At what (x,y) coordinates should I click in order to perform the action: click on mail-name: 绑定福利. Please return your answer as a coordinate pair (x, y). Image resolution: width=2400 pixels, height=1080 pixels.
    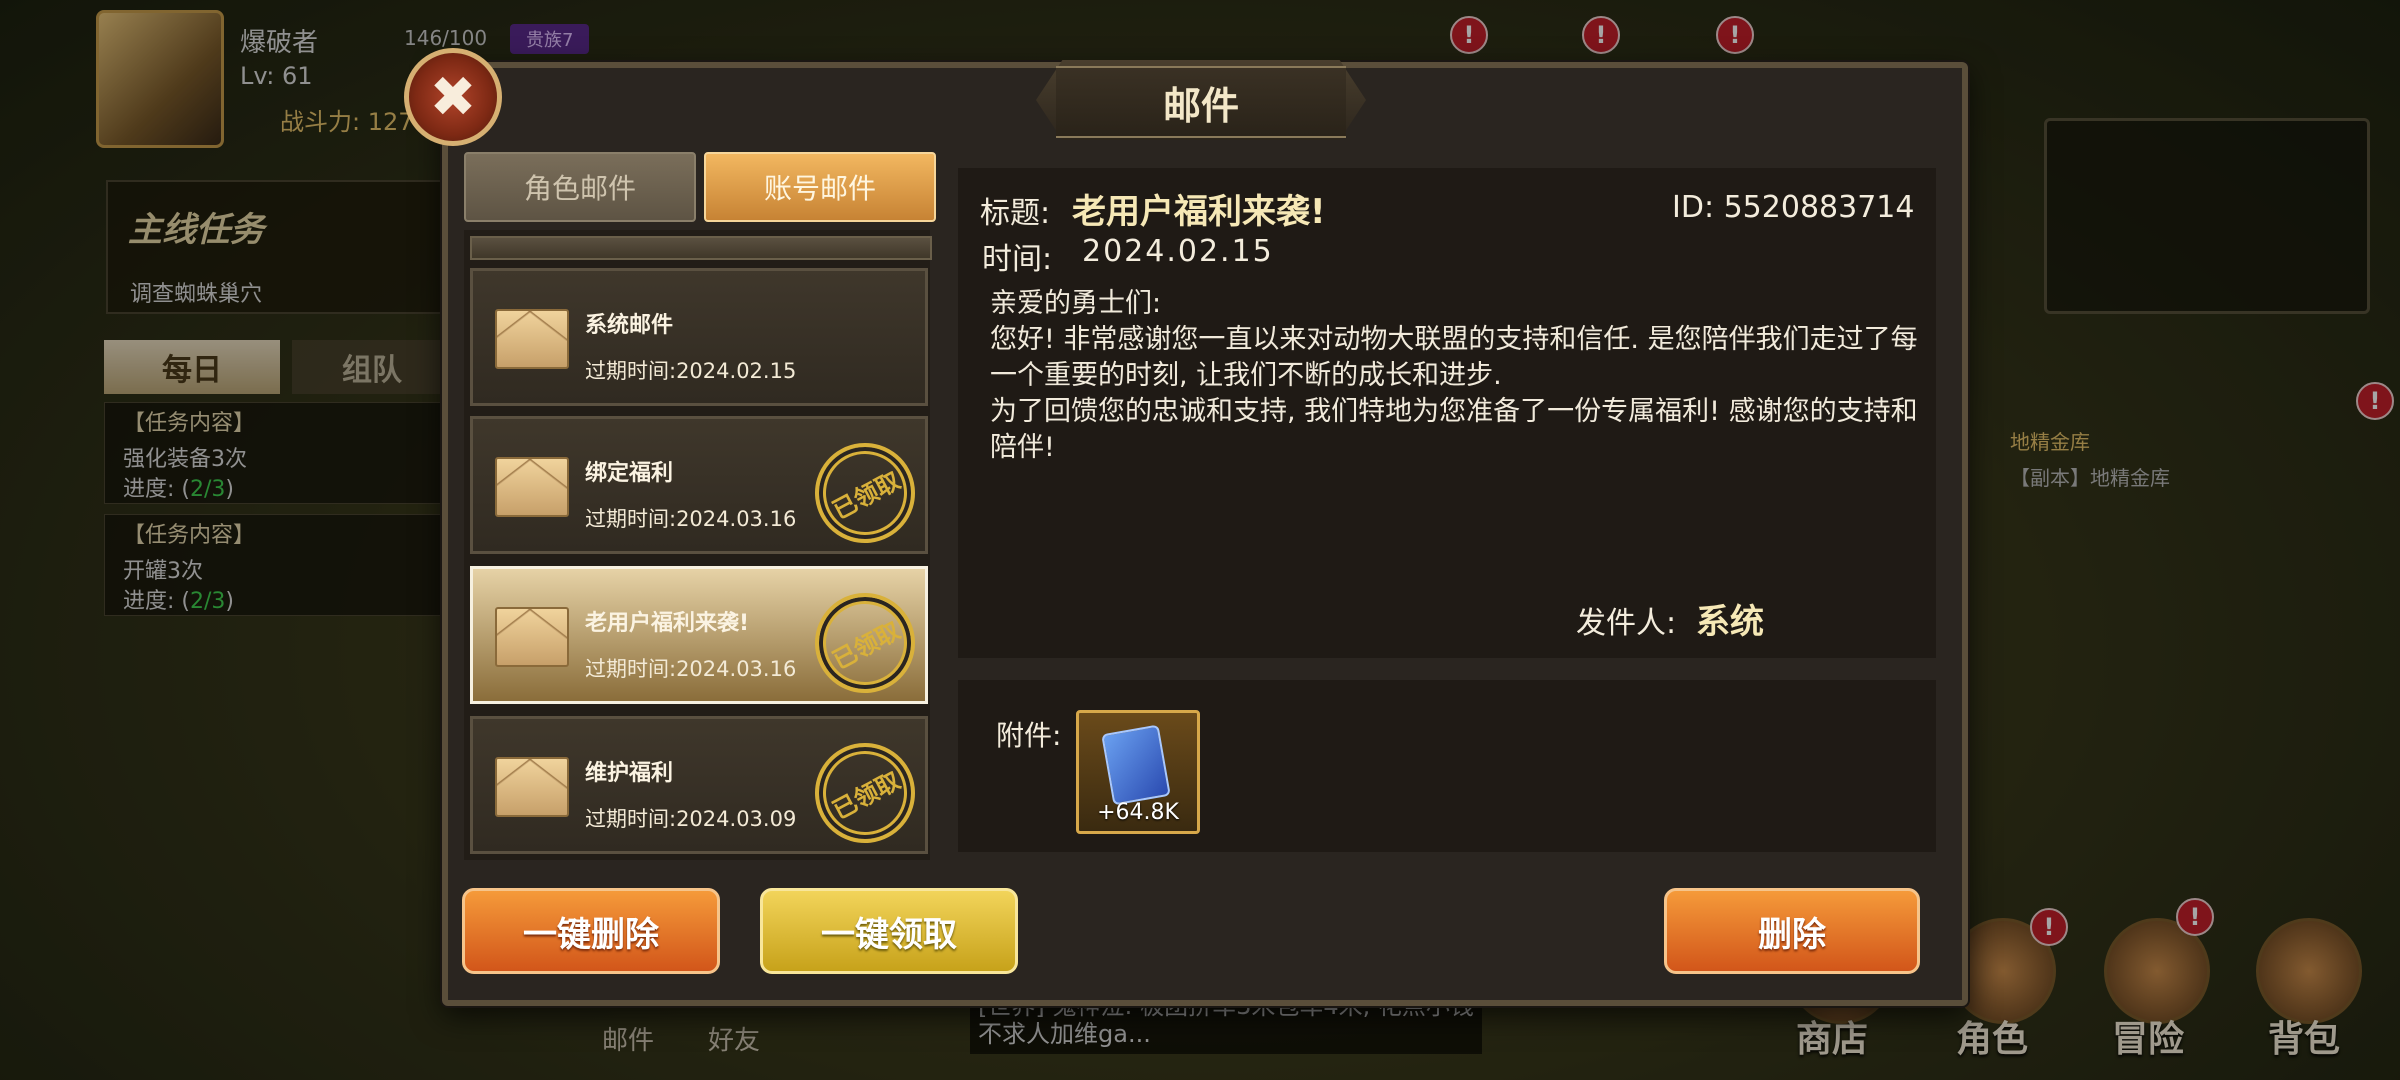
    Looking at the image, I should click on (629, 473).